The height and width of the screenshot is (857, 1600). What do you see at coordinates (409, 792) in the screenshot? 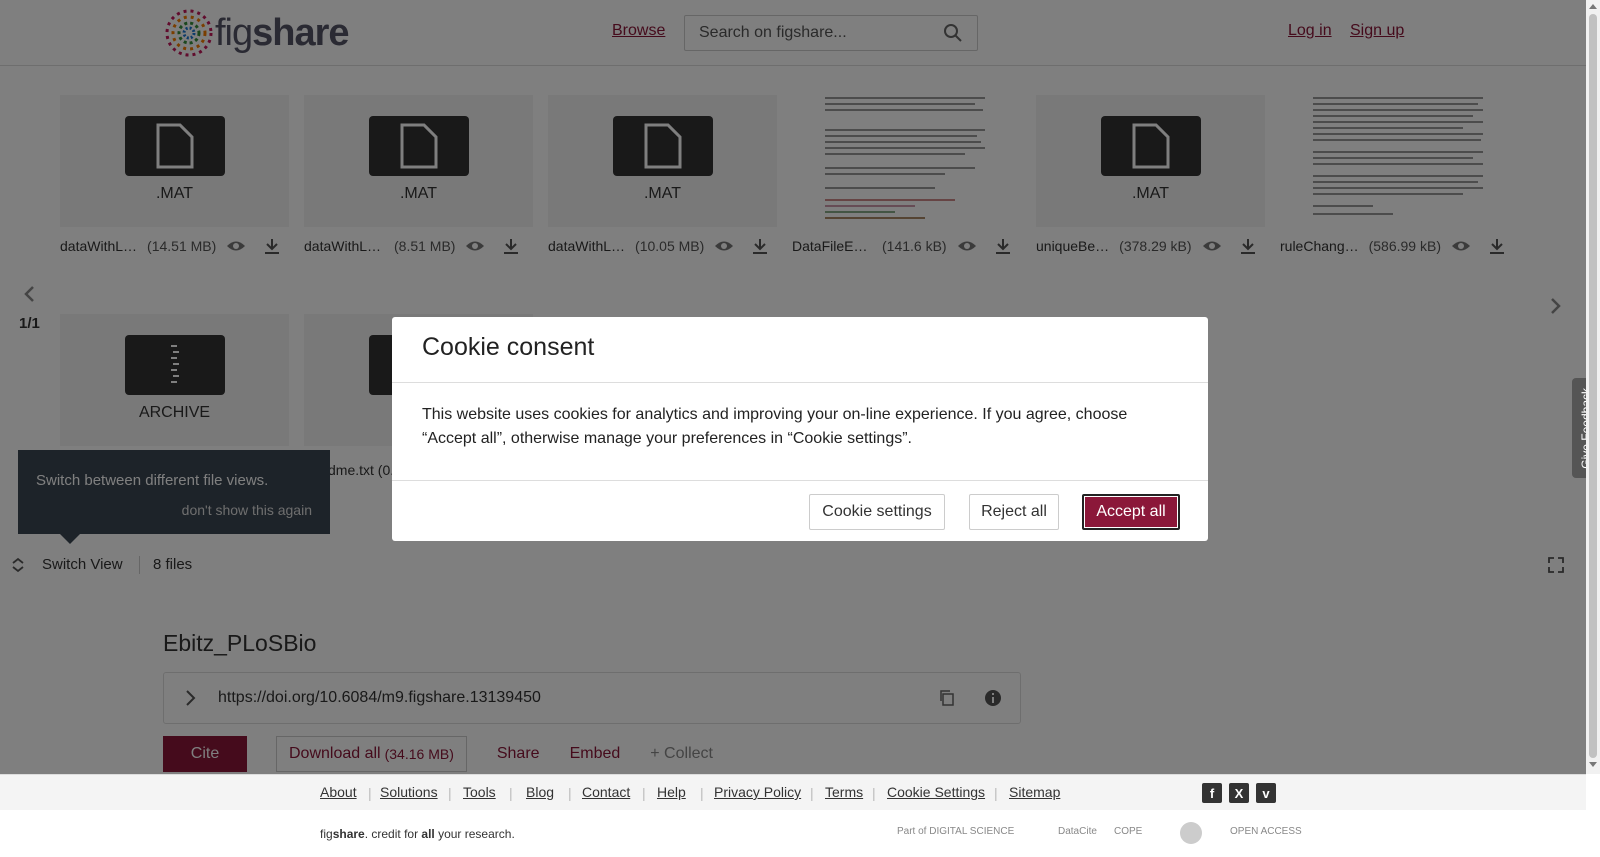
I see `footer-link-solutions: Solutions` at bounding box center [409, 792].